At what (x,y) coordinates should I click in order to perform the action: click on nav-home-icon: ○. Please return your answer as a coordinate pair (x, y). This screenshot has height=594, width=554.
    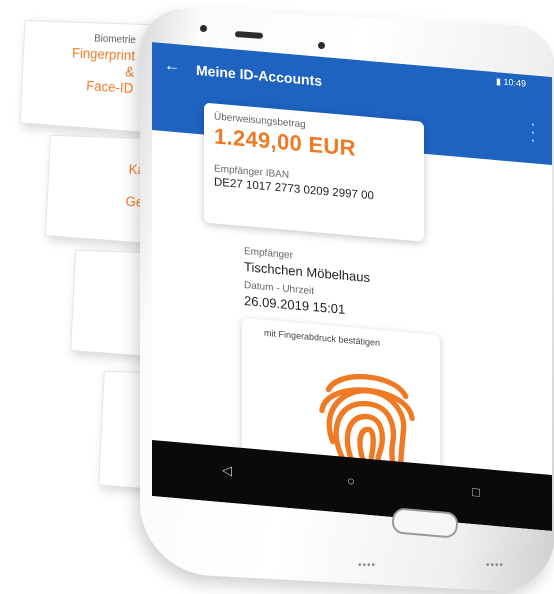
    Looking at the image, I should click on (351, 481).